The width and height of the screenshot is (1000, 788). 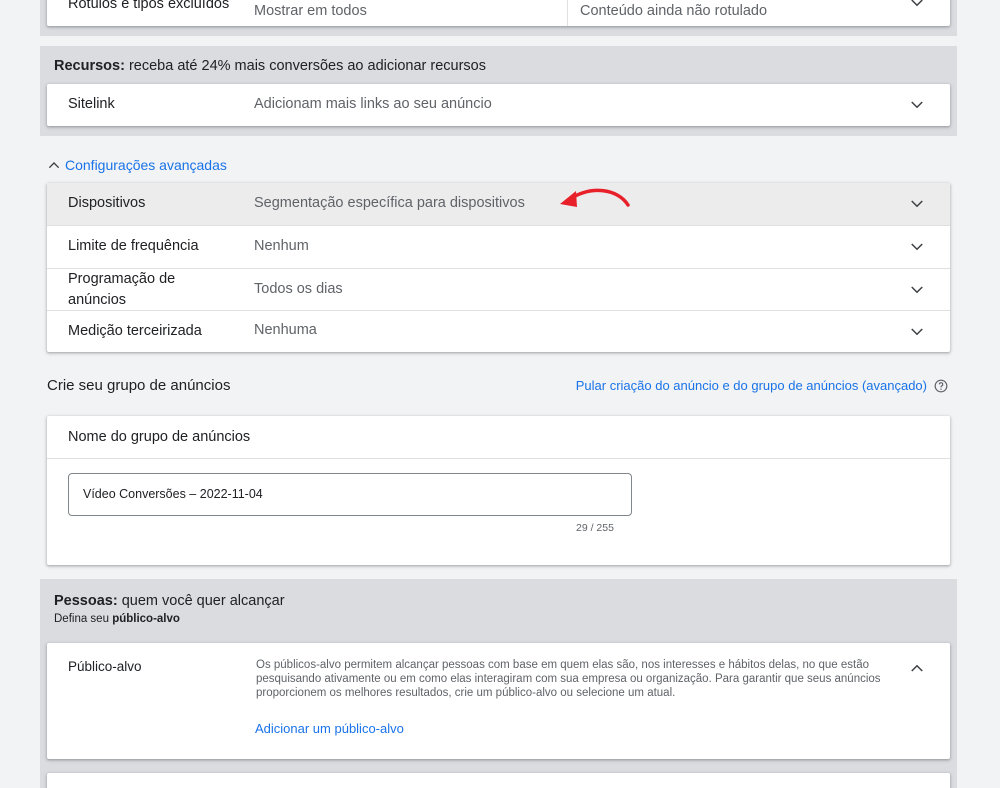 I want to click on people-title: Pessoas: quem você quer alcançar, so click(x=169, y=601).